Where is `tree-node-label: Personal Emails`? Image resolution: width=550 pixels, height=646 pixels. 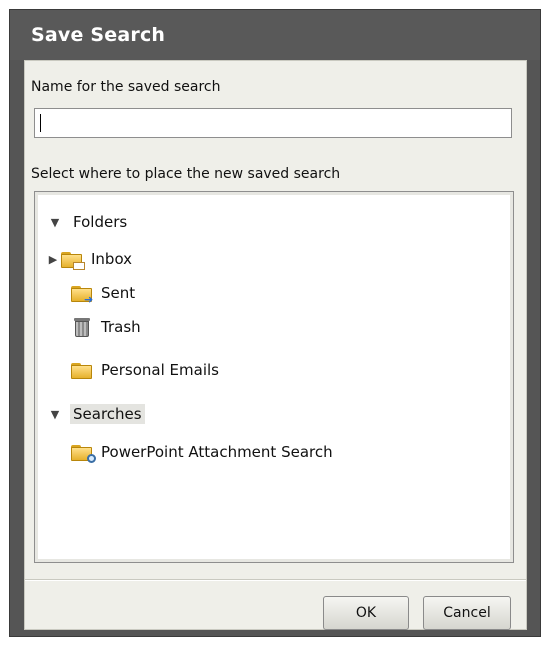
tree-node-label: Personal Emails is located at coordinates (160, 370).